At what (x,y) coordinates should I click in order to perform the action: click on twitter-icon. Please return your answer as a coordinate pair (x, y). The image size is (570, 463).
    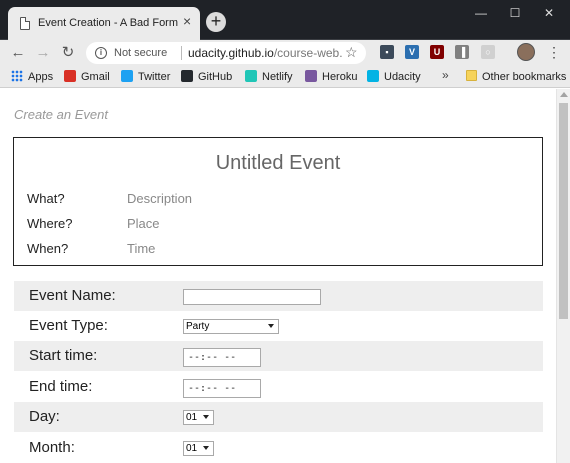
    Looking at the image, I should click on (127, 76).